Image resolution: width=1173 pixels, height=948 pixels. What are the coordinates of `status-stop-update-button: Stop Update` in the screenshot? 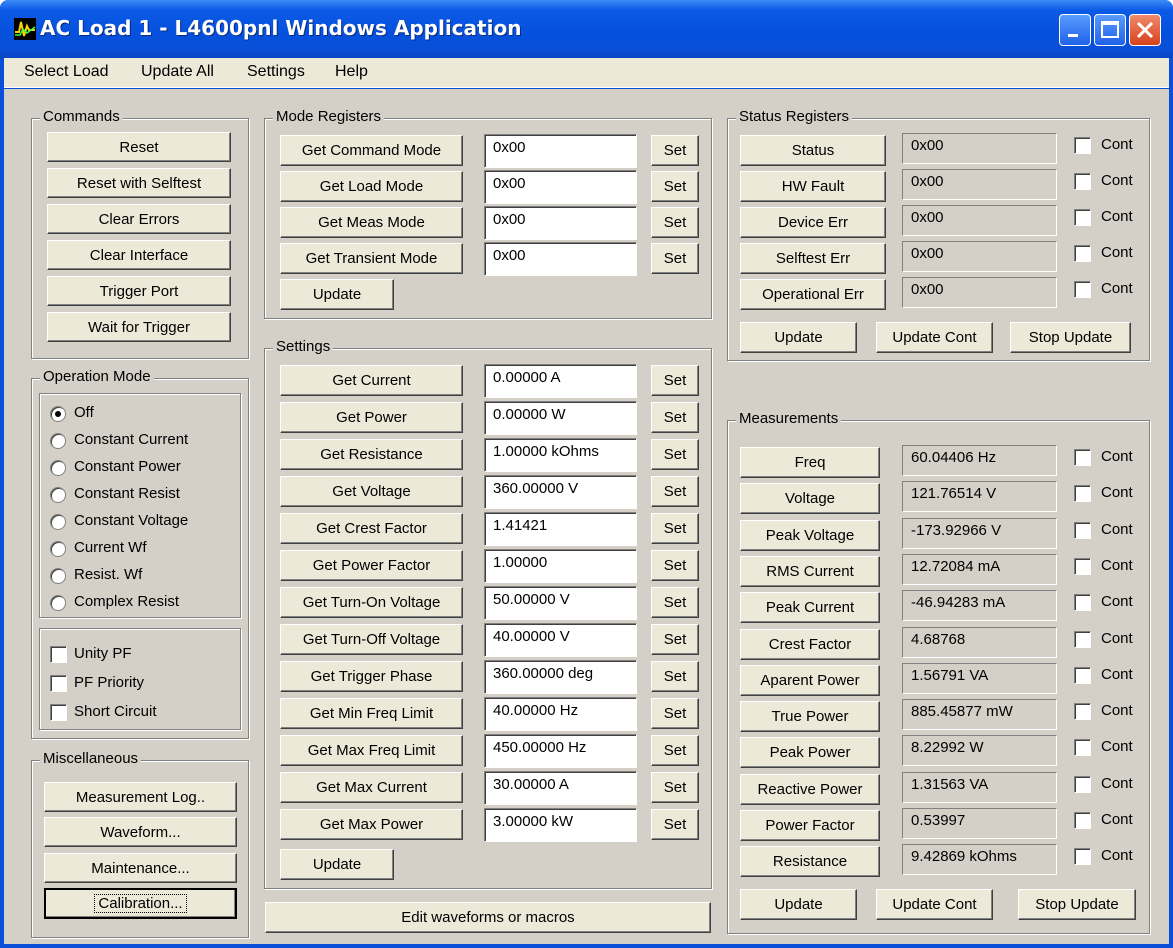 It's located at (1070, 337).